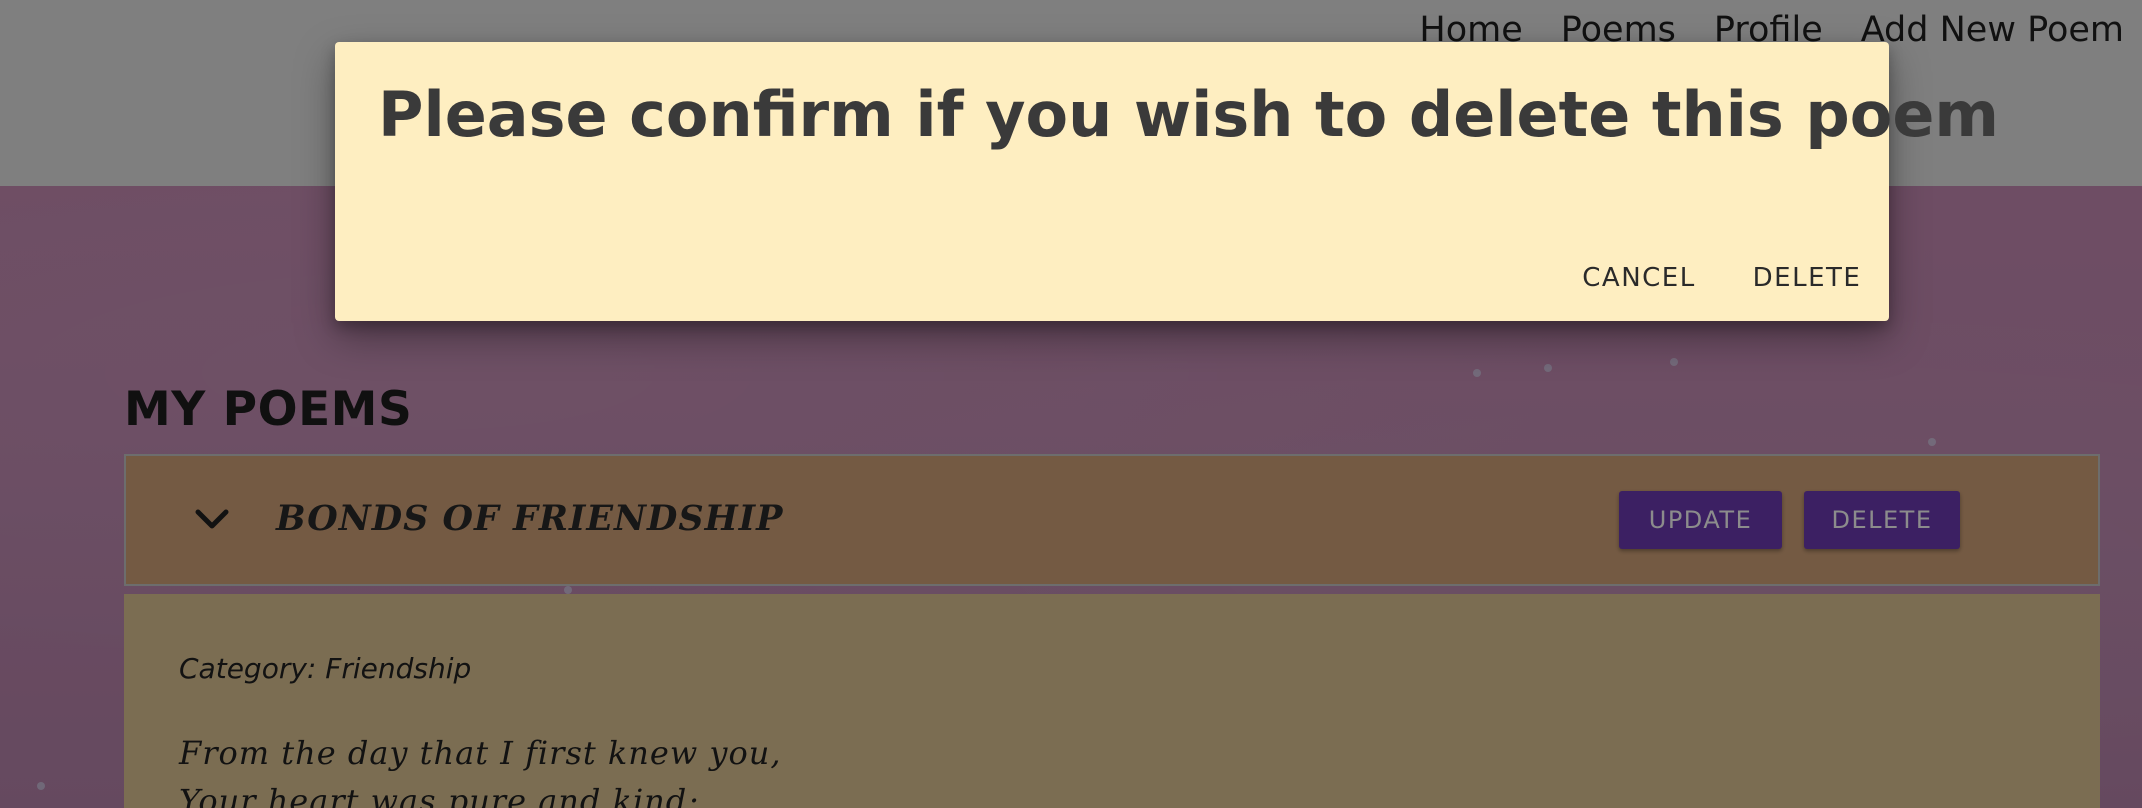  Describe the element at coordinates (1807, 278) in the screenshot. I see `confirm-delete-button: DELETE` at that location.